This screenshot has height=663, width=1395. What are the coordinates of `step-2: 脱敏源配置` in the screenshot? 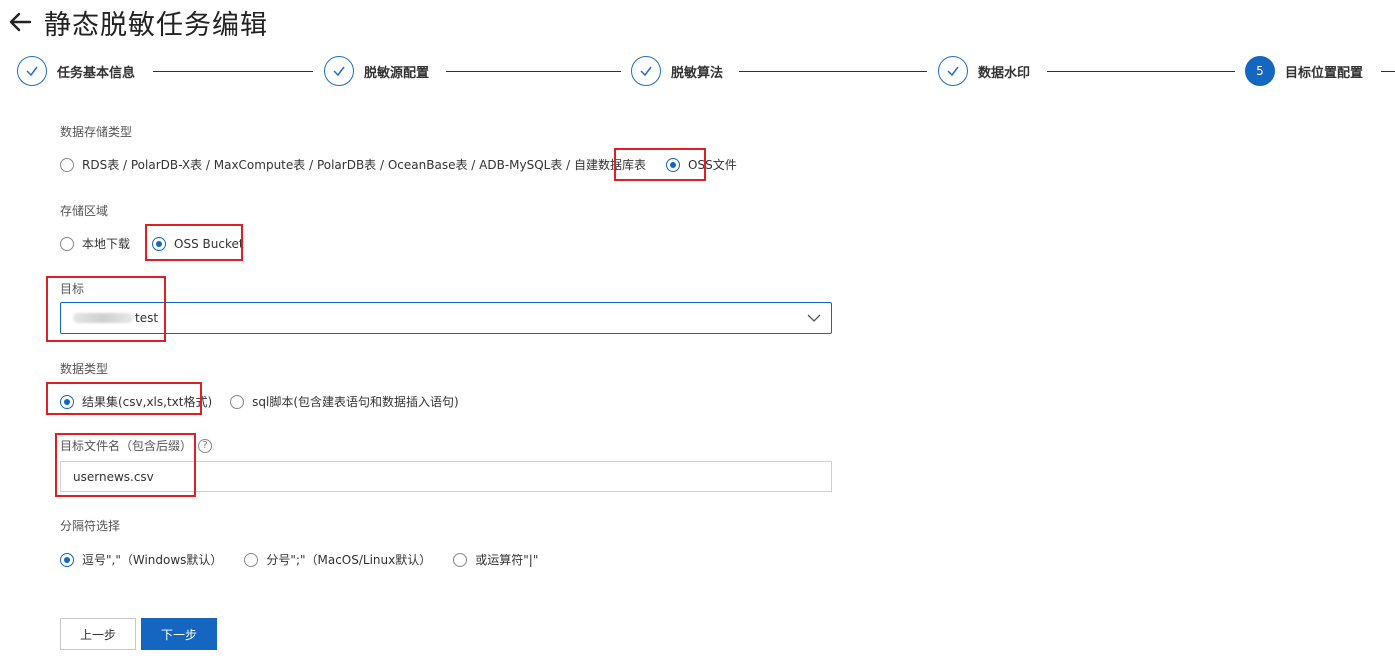 It's located at (376, 71).